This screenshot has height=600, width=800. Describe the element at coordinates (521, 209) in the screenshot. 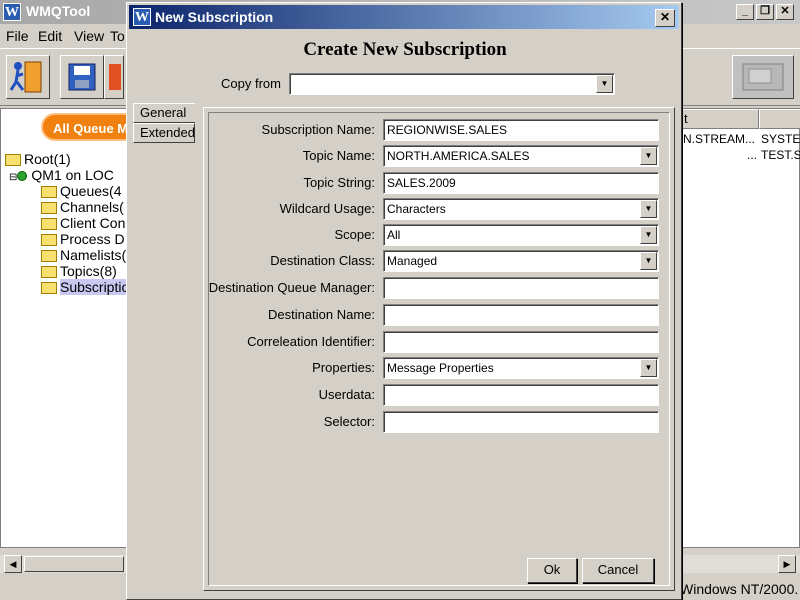

I see `wildcard-usage-select: Characters ▼` at that location.